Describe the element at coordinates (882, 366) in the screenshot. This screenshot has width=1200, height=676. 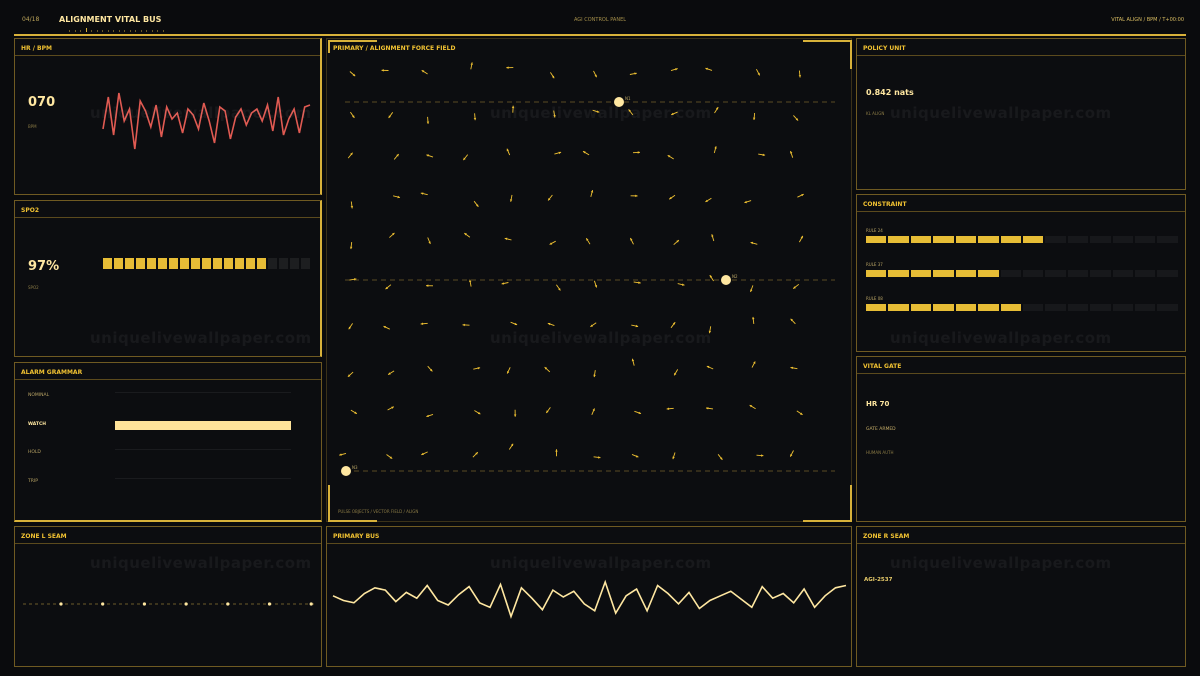
I see `gate-title: VITAL GATE` at that location.